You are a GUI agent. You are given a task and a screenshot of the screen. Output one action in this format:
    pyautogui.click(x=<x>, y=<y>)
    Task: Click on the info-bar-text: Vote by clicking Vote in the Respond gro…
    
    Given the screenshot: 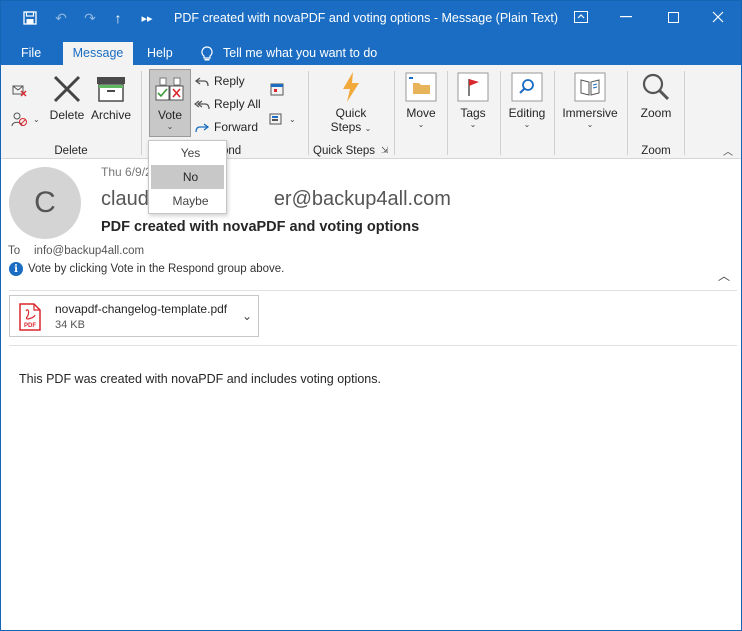 What is the action you would take?
    pyautogui.click(x=156, y=269)
    